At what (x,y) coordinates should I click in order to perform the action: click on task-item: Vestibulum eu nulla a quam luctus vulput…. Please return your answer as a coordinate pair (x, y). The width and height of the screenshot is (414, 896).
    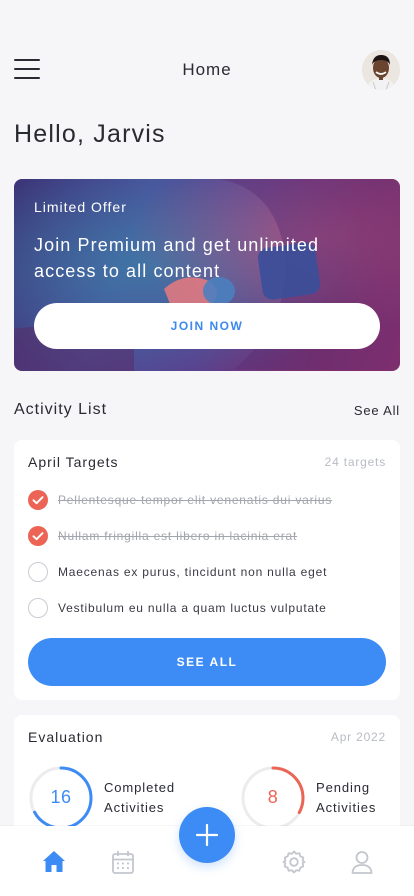
    Looking at the image, I should click on (208, 608).